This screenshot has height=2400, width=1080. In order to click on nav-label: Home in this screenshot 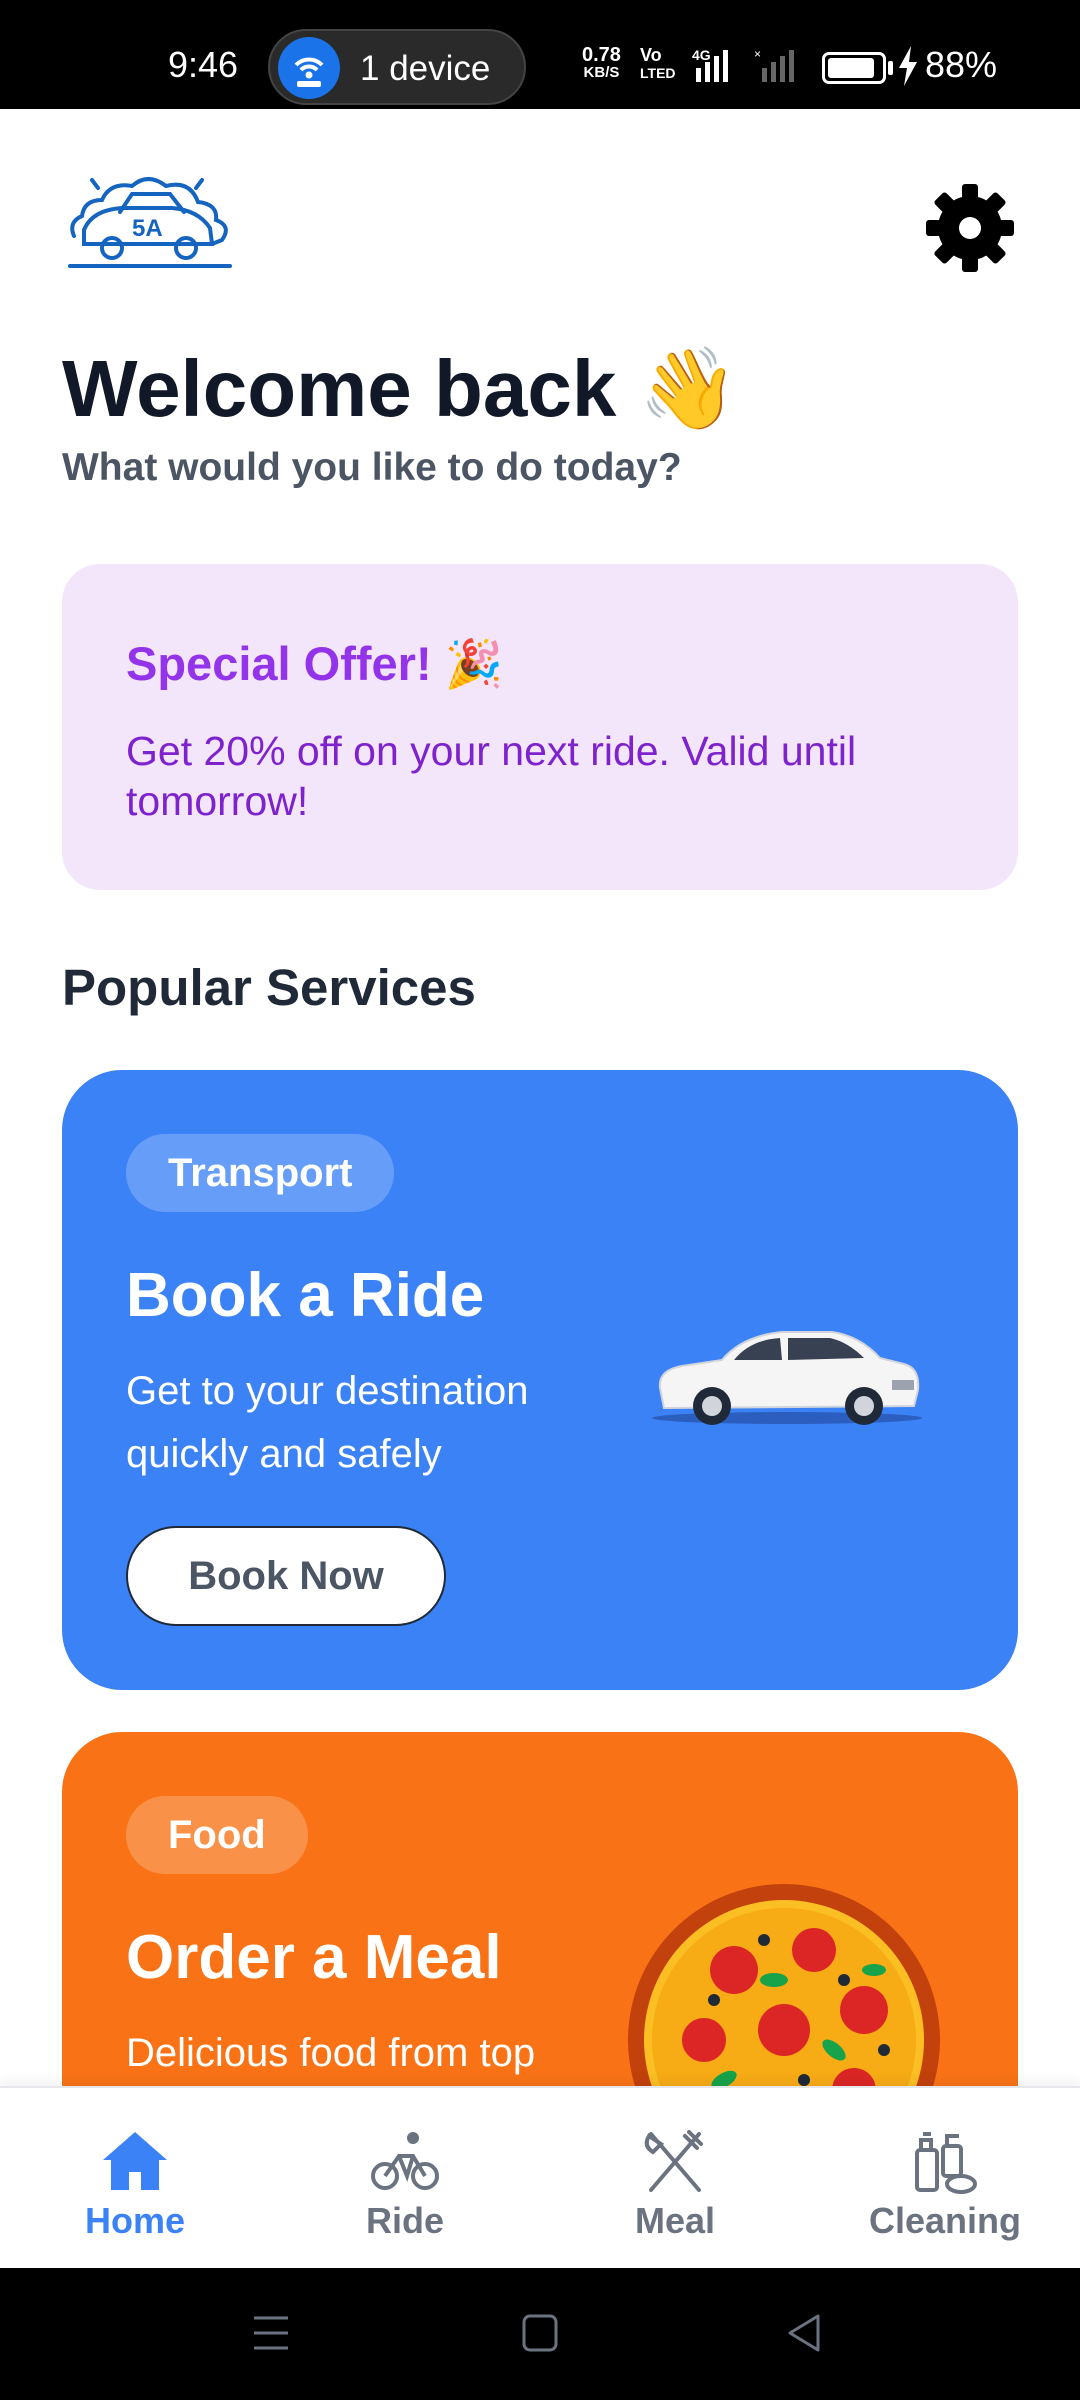, I will do `click(135, 2220)`.